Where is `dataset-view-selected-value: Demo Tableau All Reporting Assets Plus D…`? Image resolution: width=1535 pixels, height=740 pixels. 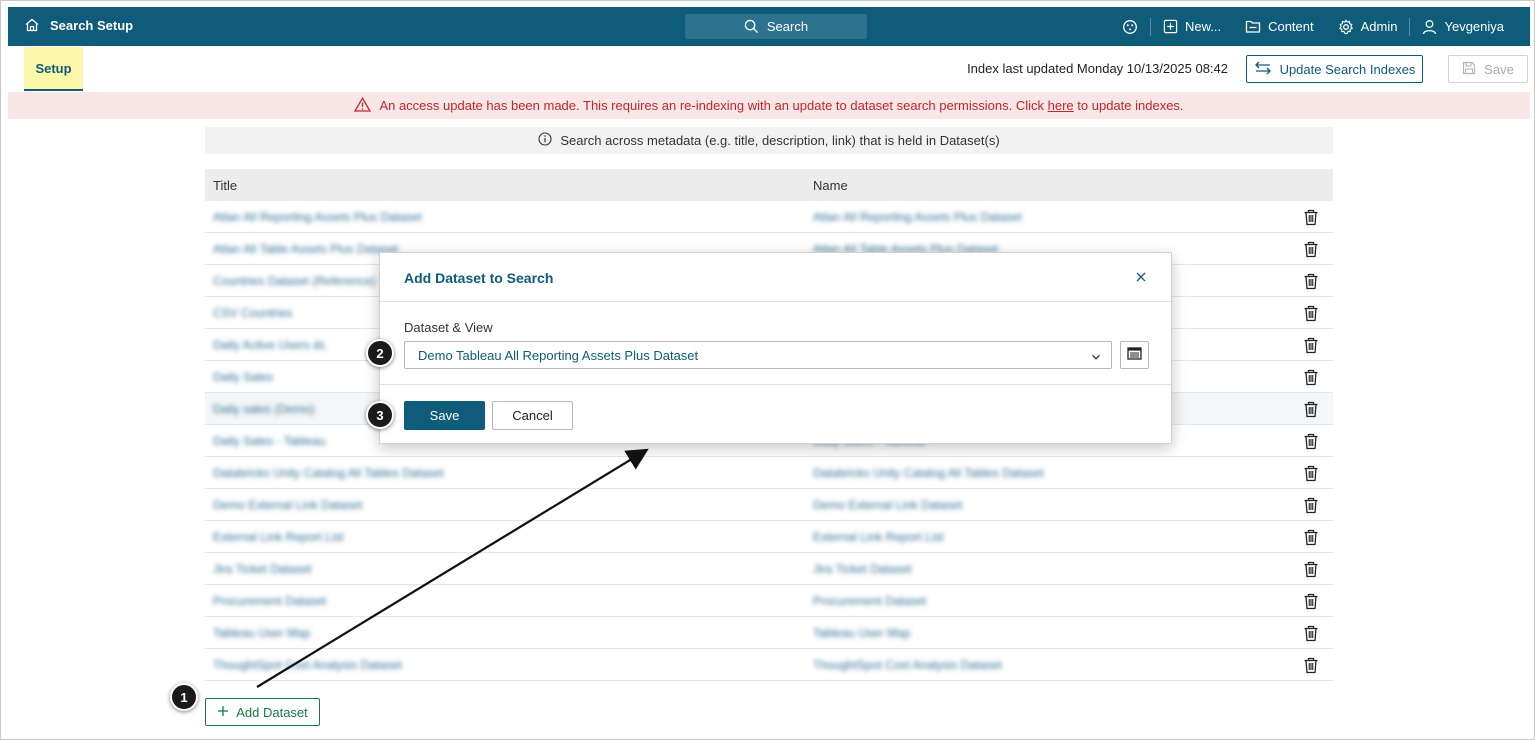 dataset-view-selected-value: Demo Tableau All Reporting Assets Plus D… is located at coordinates (558, 355).